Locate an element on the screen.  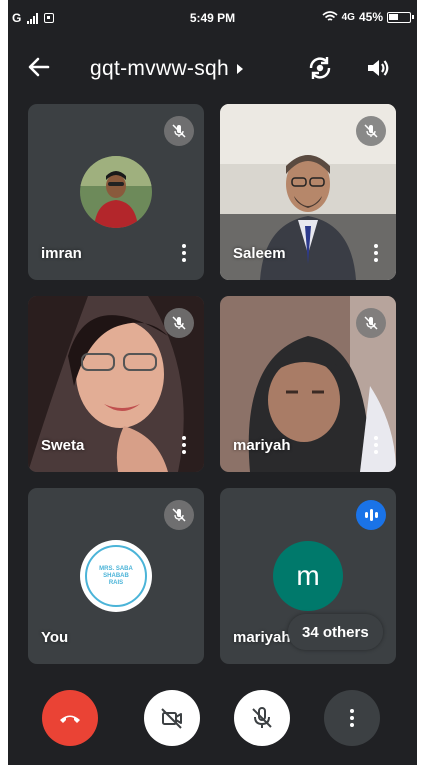
status-right: 4G 45% is located at coordinates (368, 17).